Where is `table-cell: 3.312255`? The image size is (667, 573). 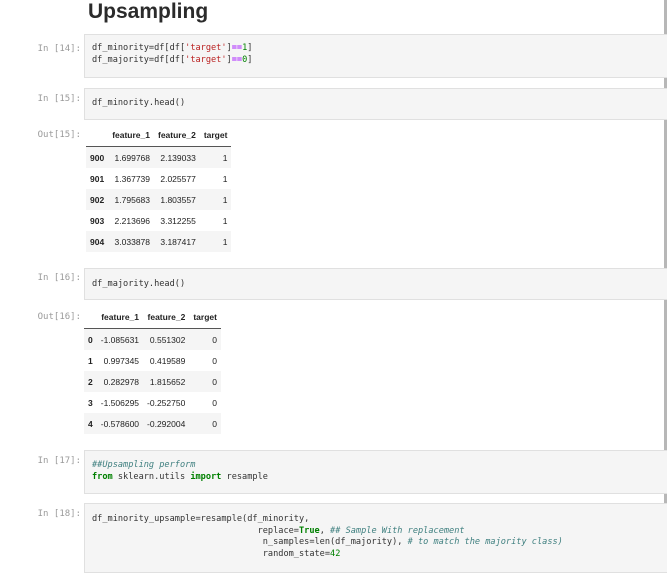
table-cell: 3.312255 is located at coordinates (178, 220).